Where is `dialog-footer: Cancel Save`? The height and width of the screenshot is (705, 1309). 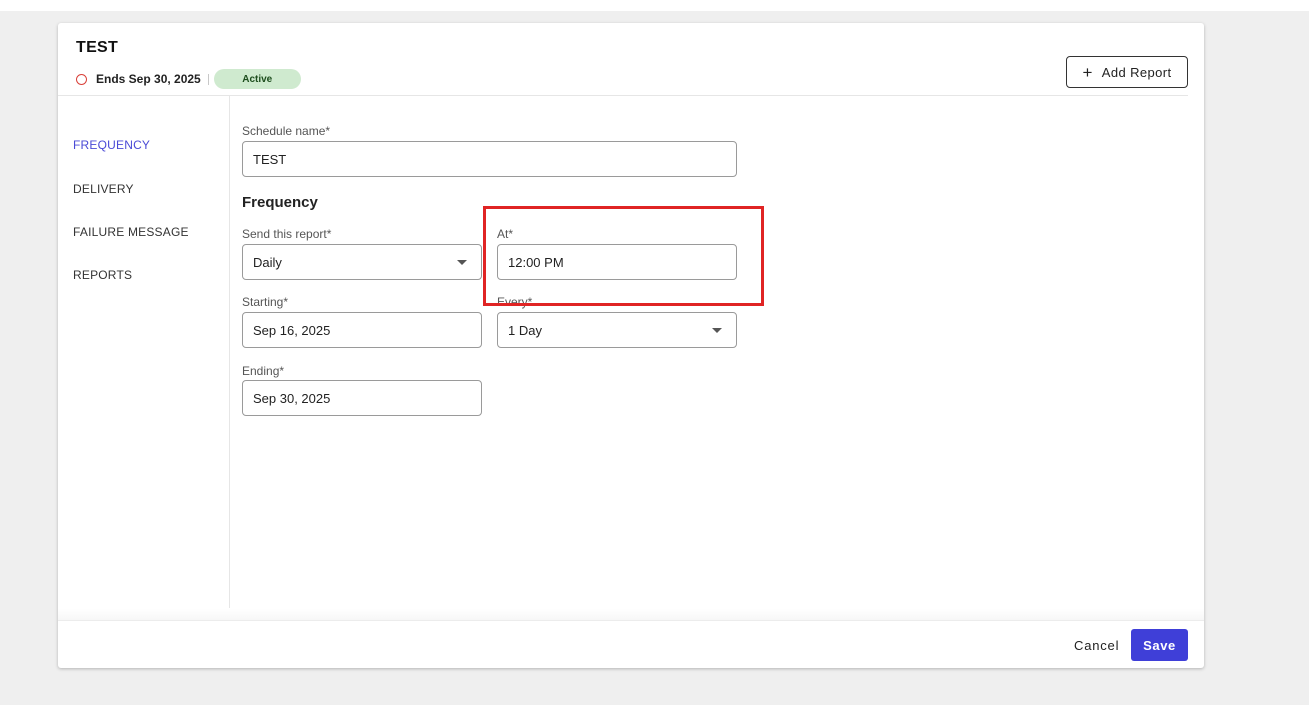
dialog-footer: Cancel Save is located at coordinates (631, 644).